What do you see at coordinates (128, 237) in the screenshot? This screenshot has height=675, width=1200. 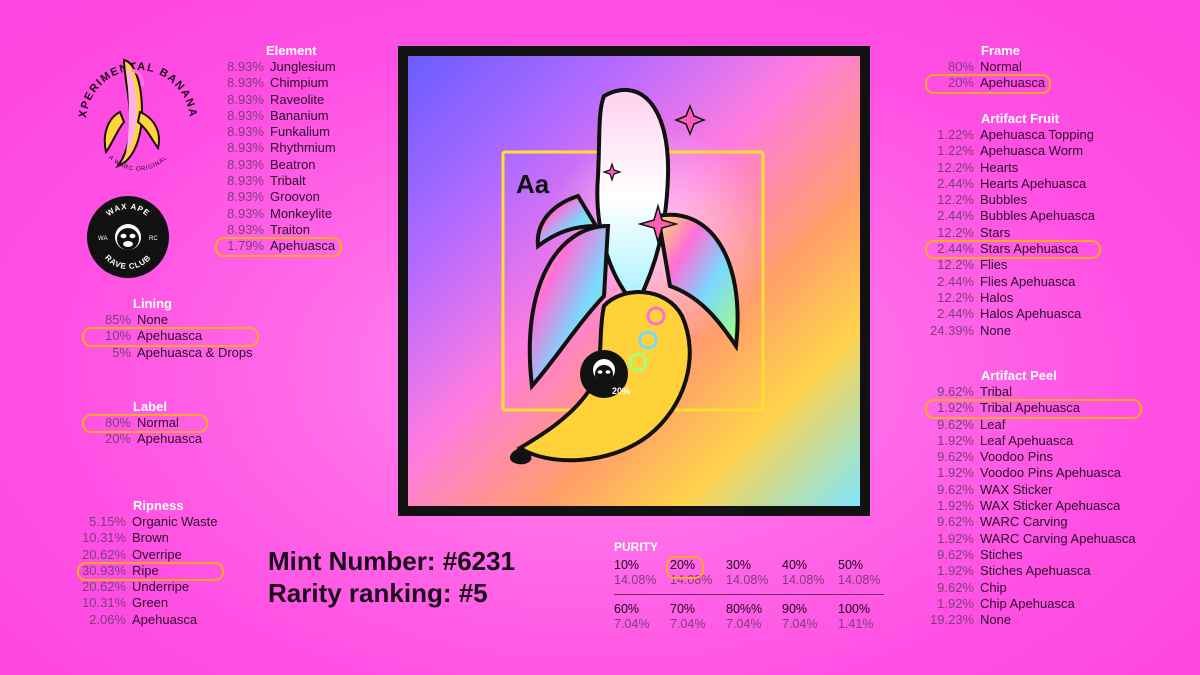 I see `wax-ape-rave-club-badge: WAX APE RAVE CLUB WA RC` at bounding box center [128, 237].